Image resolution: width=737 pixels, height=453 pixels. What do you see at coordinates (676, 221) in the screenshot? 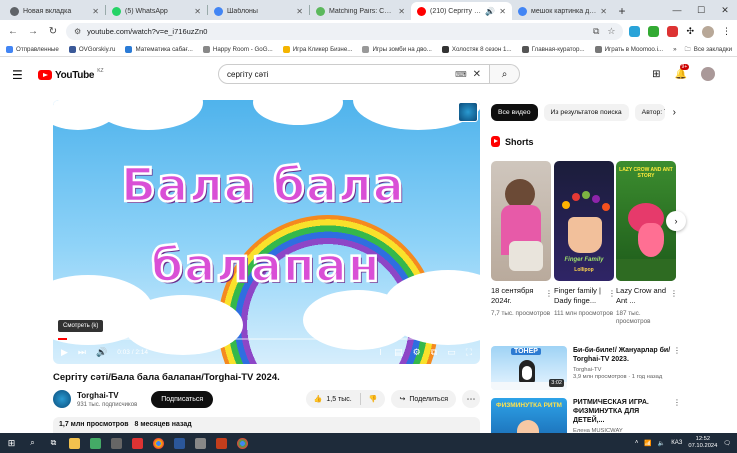
I see `shorts-next-button: ›` at bounding box center [676, 221].